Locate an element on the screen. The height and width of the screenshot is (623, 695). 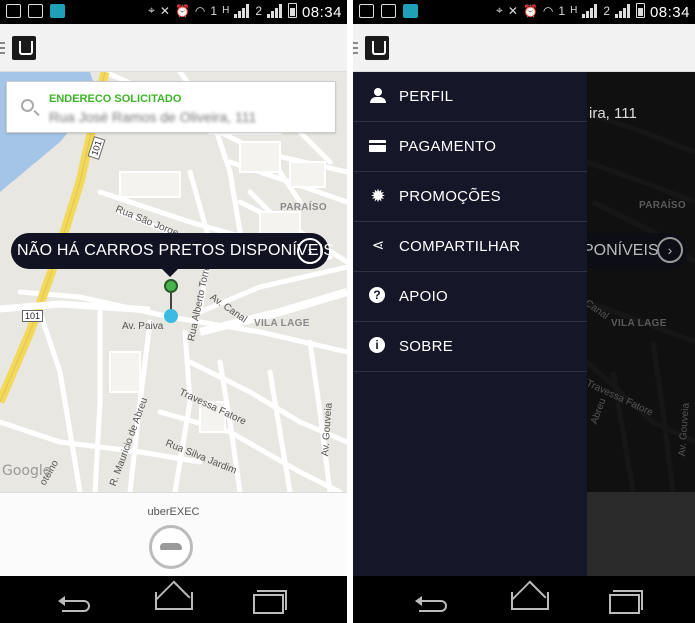
address-fragment: ira, 111 is located at coordinates (613, 113).